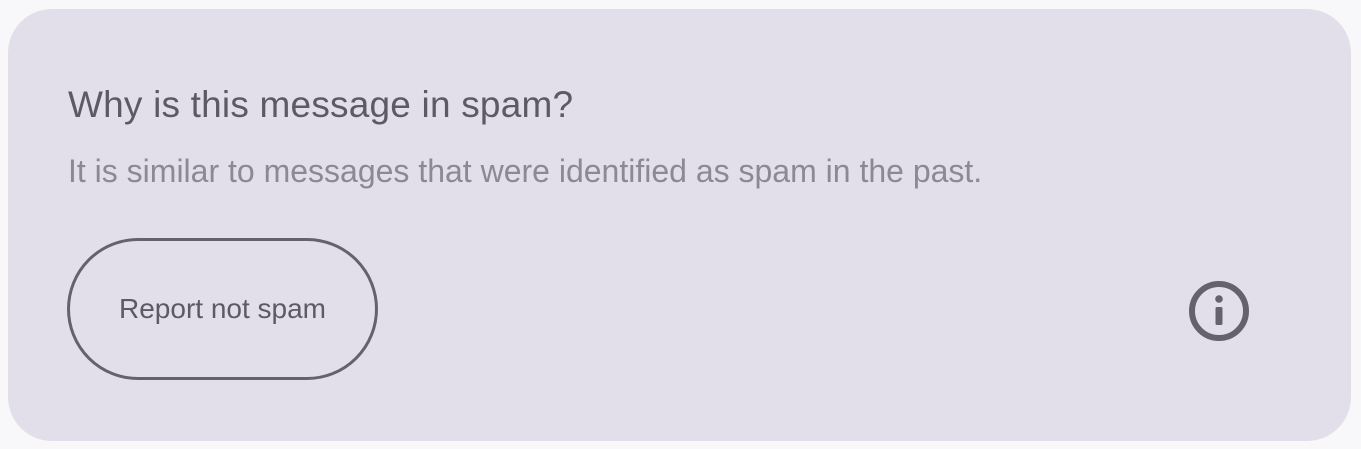  What do you see at coordinates (321, 104) in the screenshot?
I see `spam-notice-title: Why is this message in spam?` at bounding box center [321, 104].